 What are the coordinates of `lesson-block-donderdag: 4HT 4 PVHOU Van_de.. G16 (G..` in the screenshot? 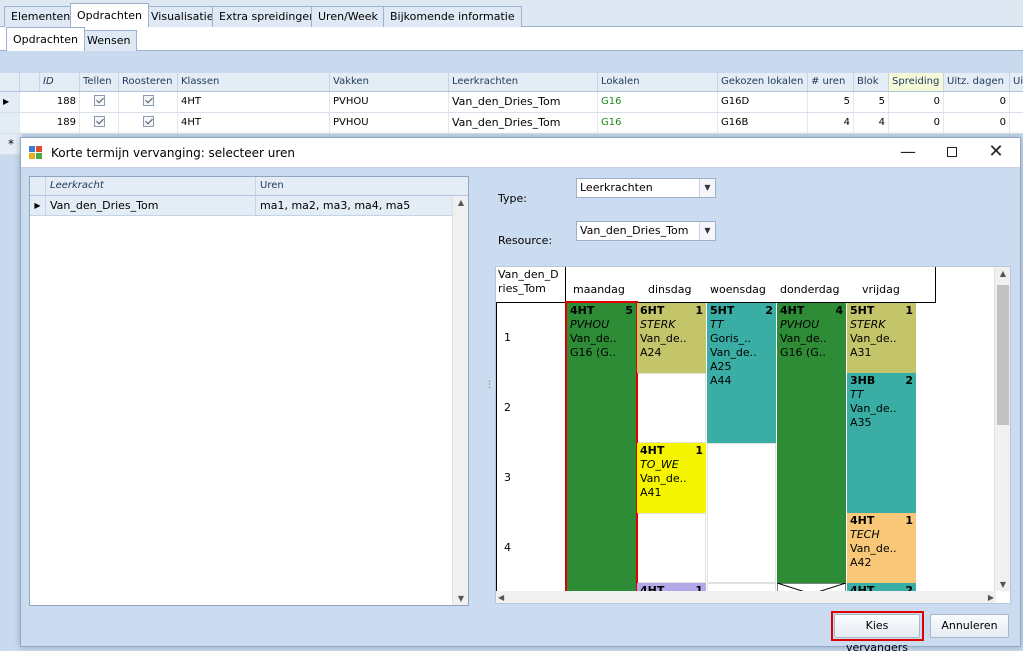 It's located at (811, 443).